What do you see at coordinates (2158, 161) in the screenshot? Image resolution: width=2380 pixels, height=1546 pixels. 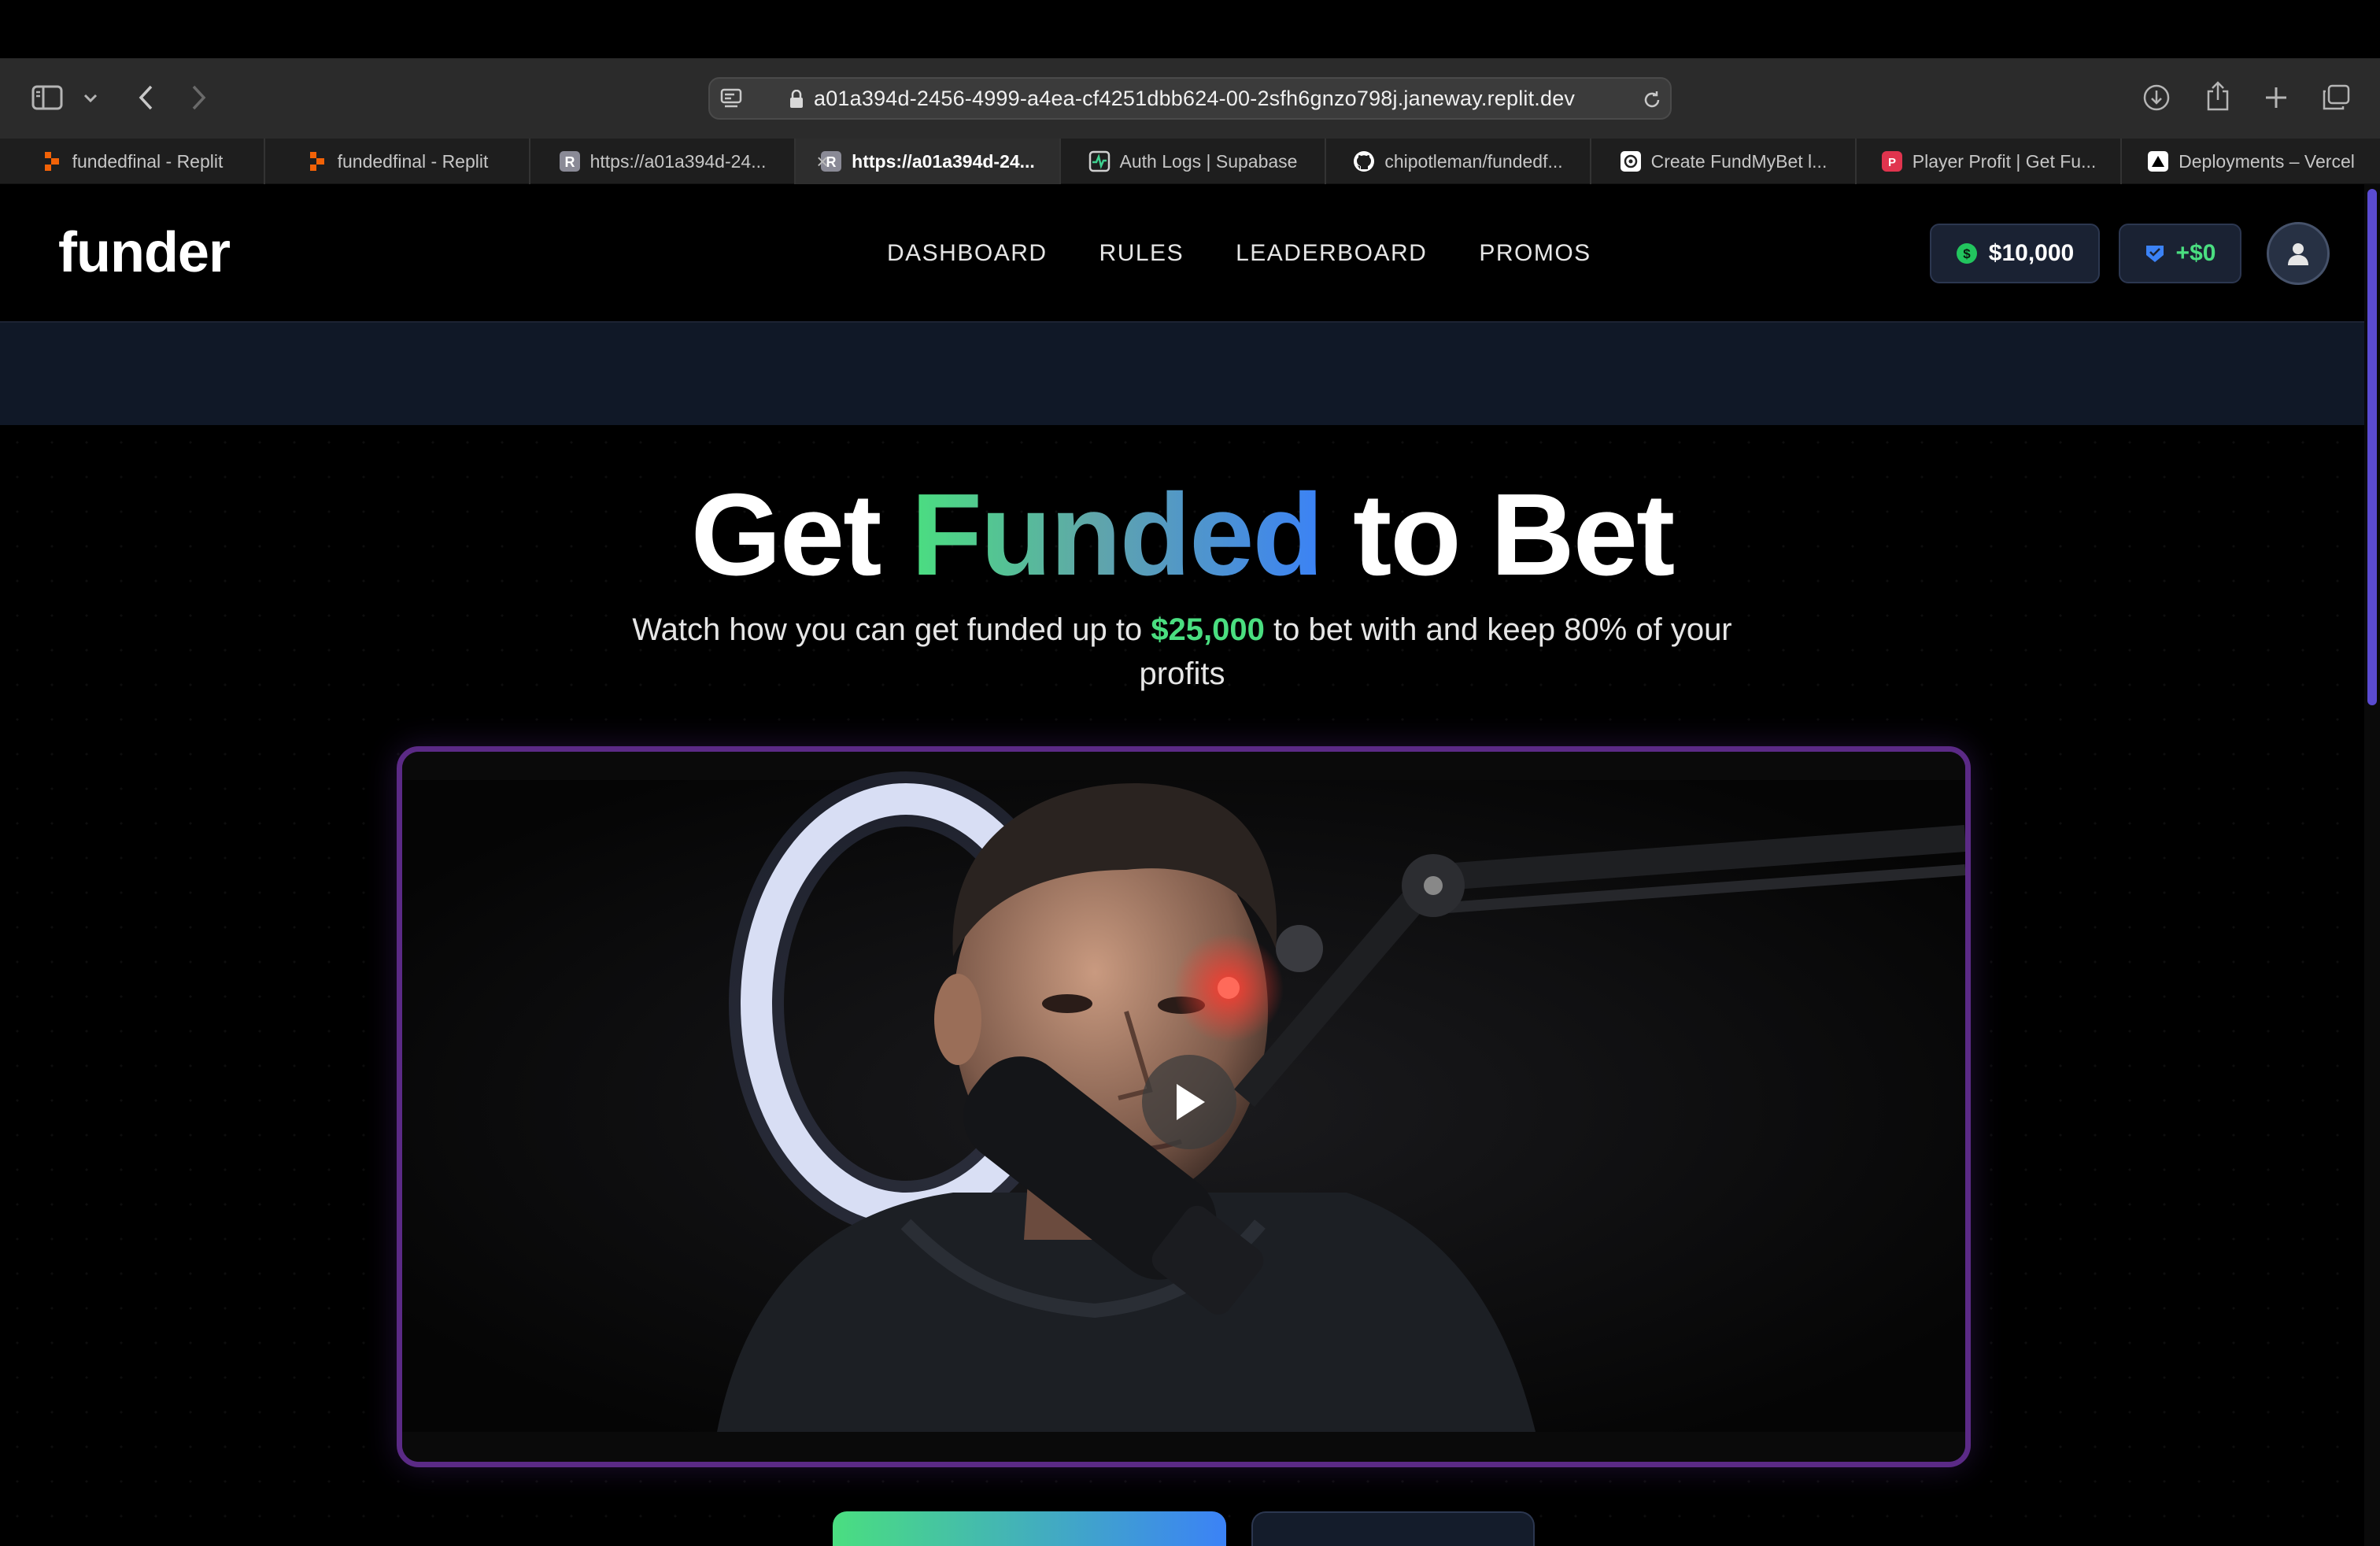 I see `vercel-icon` at bounding box center [2158, 161].